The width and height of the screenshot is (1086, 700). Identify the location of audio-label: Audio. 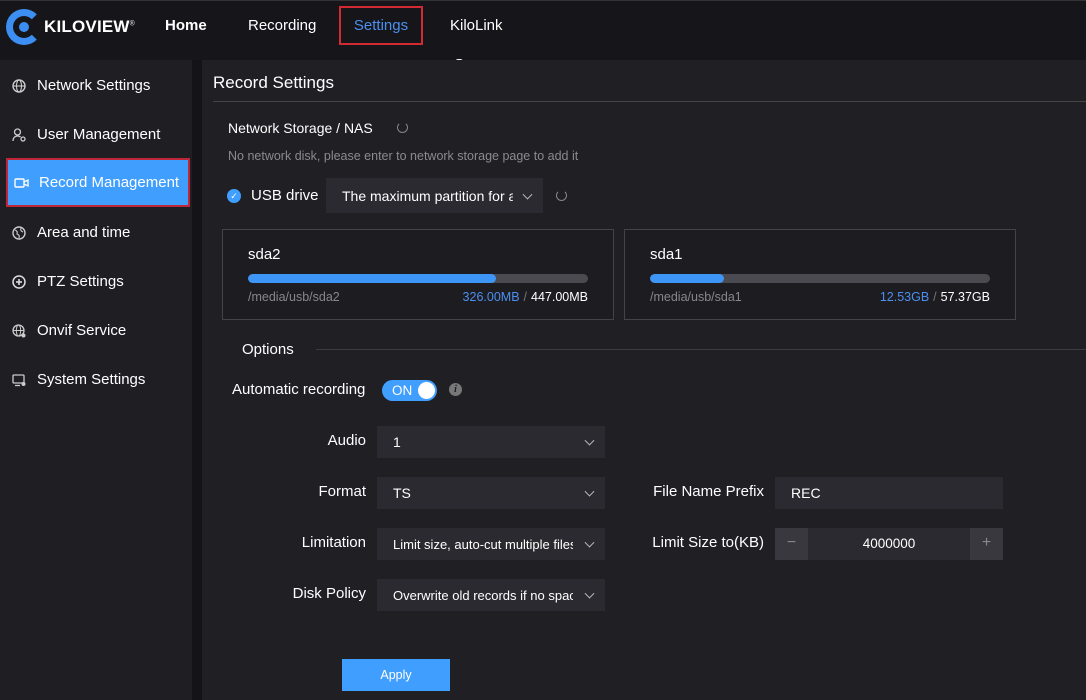
(346, 440).